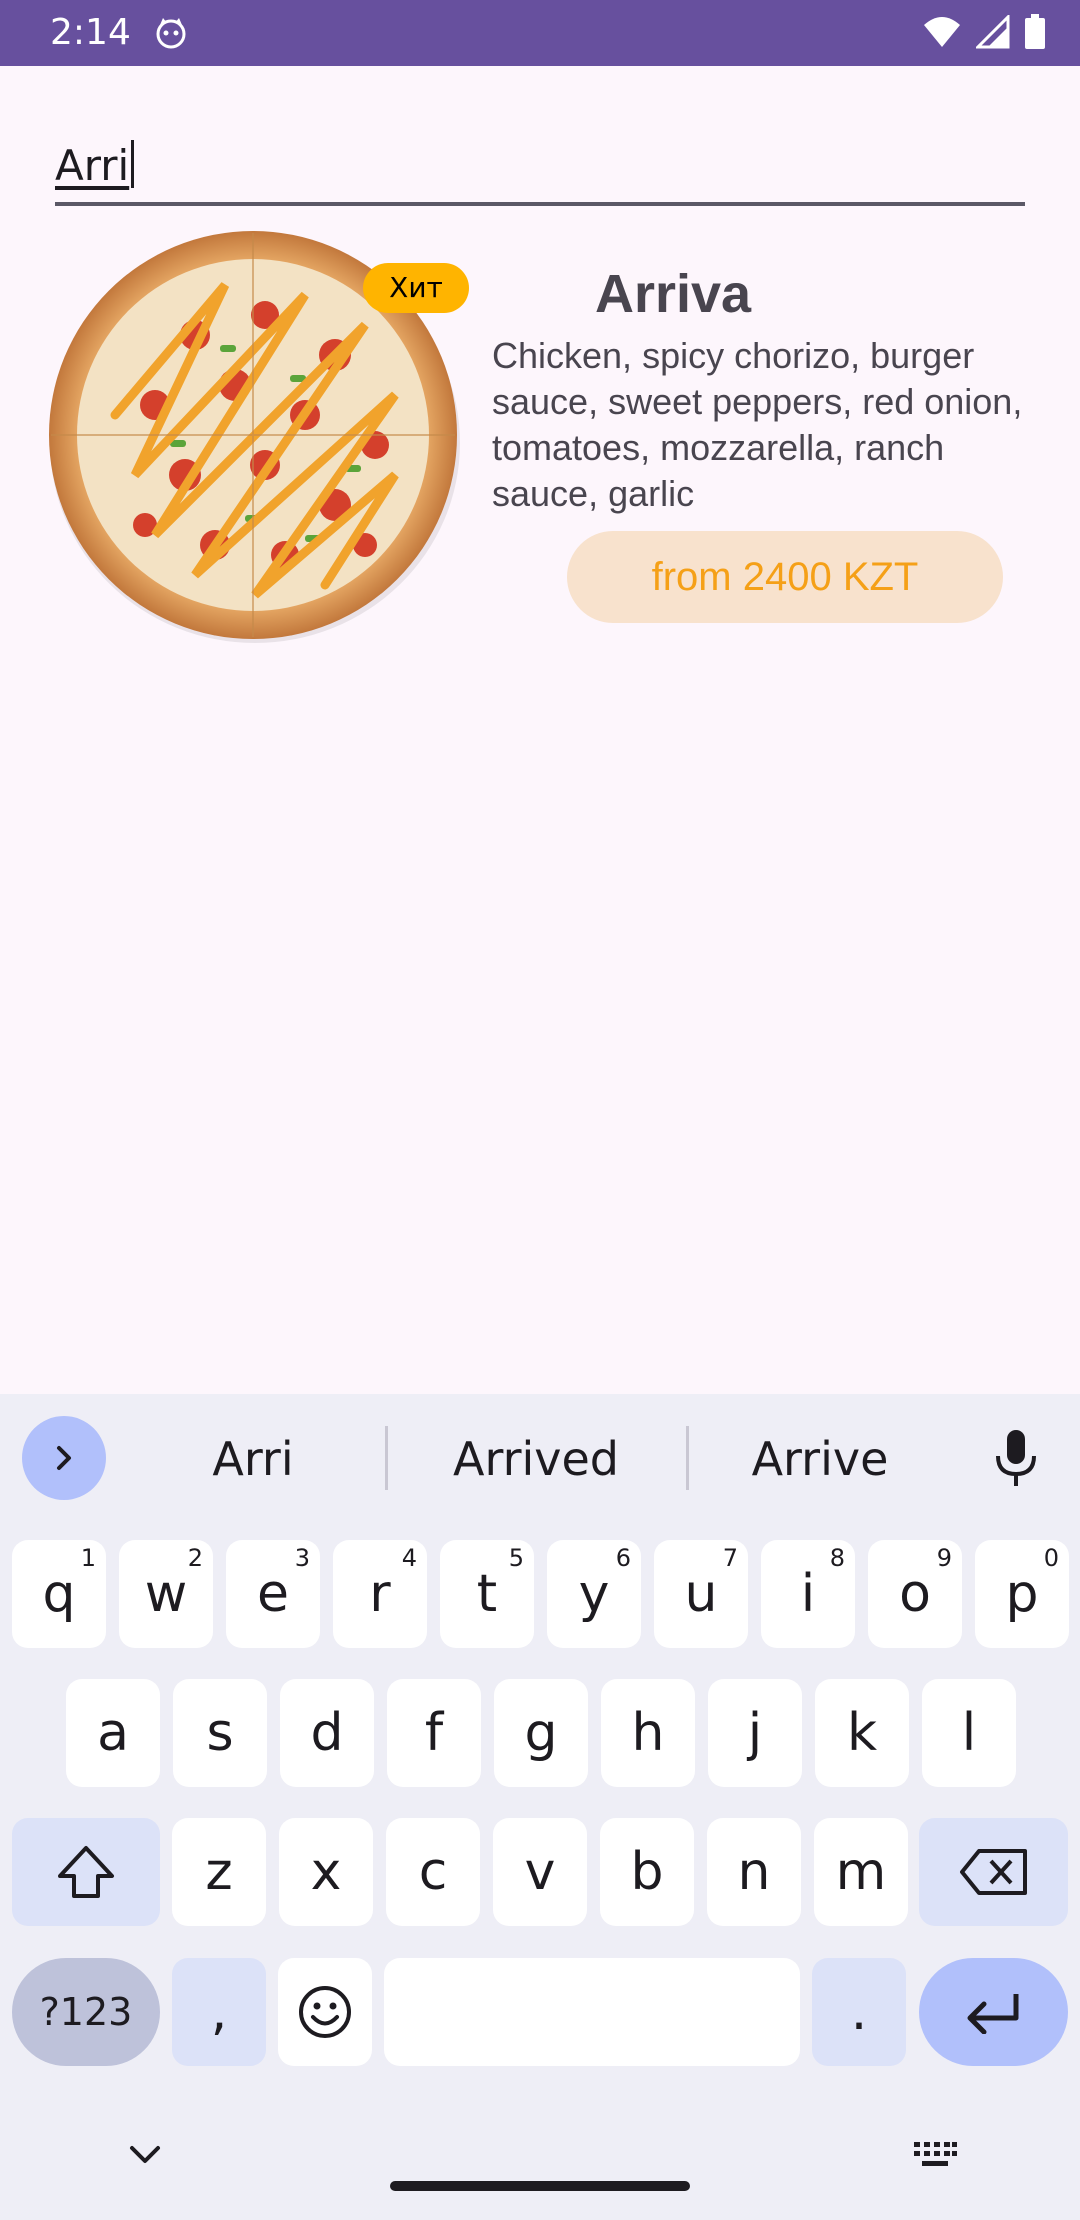 The height and width of the screenshot is (2220, 1080). What do you see at coordinates (219, 1872) in the screenshot?
I see `key-z: z` at bounding box center [219, 1872].